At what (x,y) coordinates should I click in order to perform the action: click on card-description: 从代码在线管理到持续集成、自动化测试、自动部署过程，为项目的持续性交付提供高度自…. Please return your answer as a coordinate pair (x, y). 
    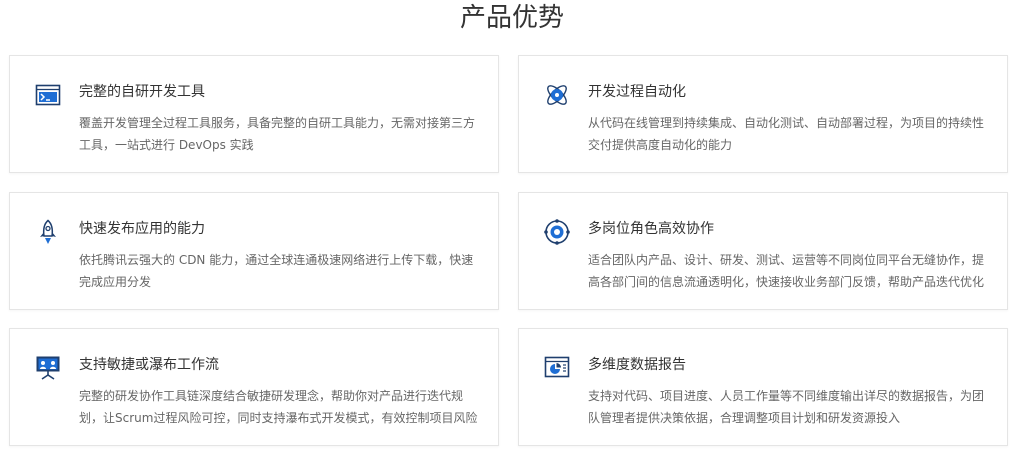
    Looking at the image, I should click on (786, 134).